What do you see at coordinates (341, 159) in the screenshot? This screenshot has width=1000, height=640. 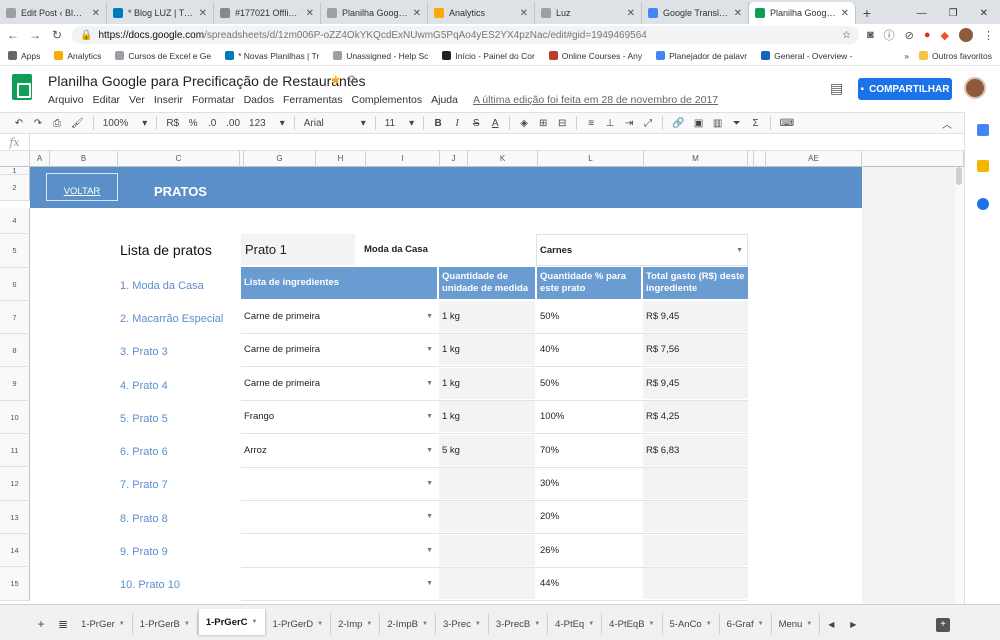 I see `column-header-h: H` at bounding box center [341, 159].